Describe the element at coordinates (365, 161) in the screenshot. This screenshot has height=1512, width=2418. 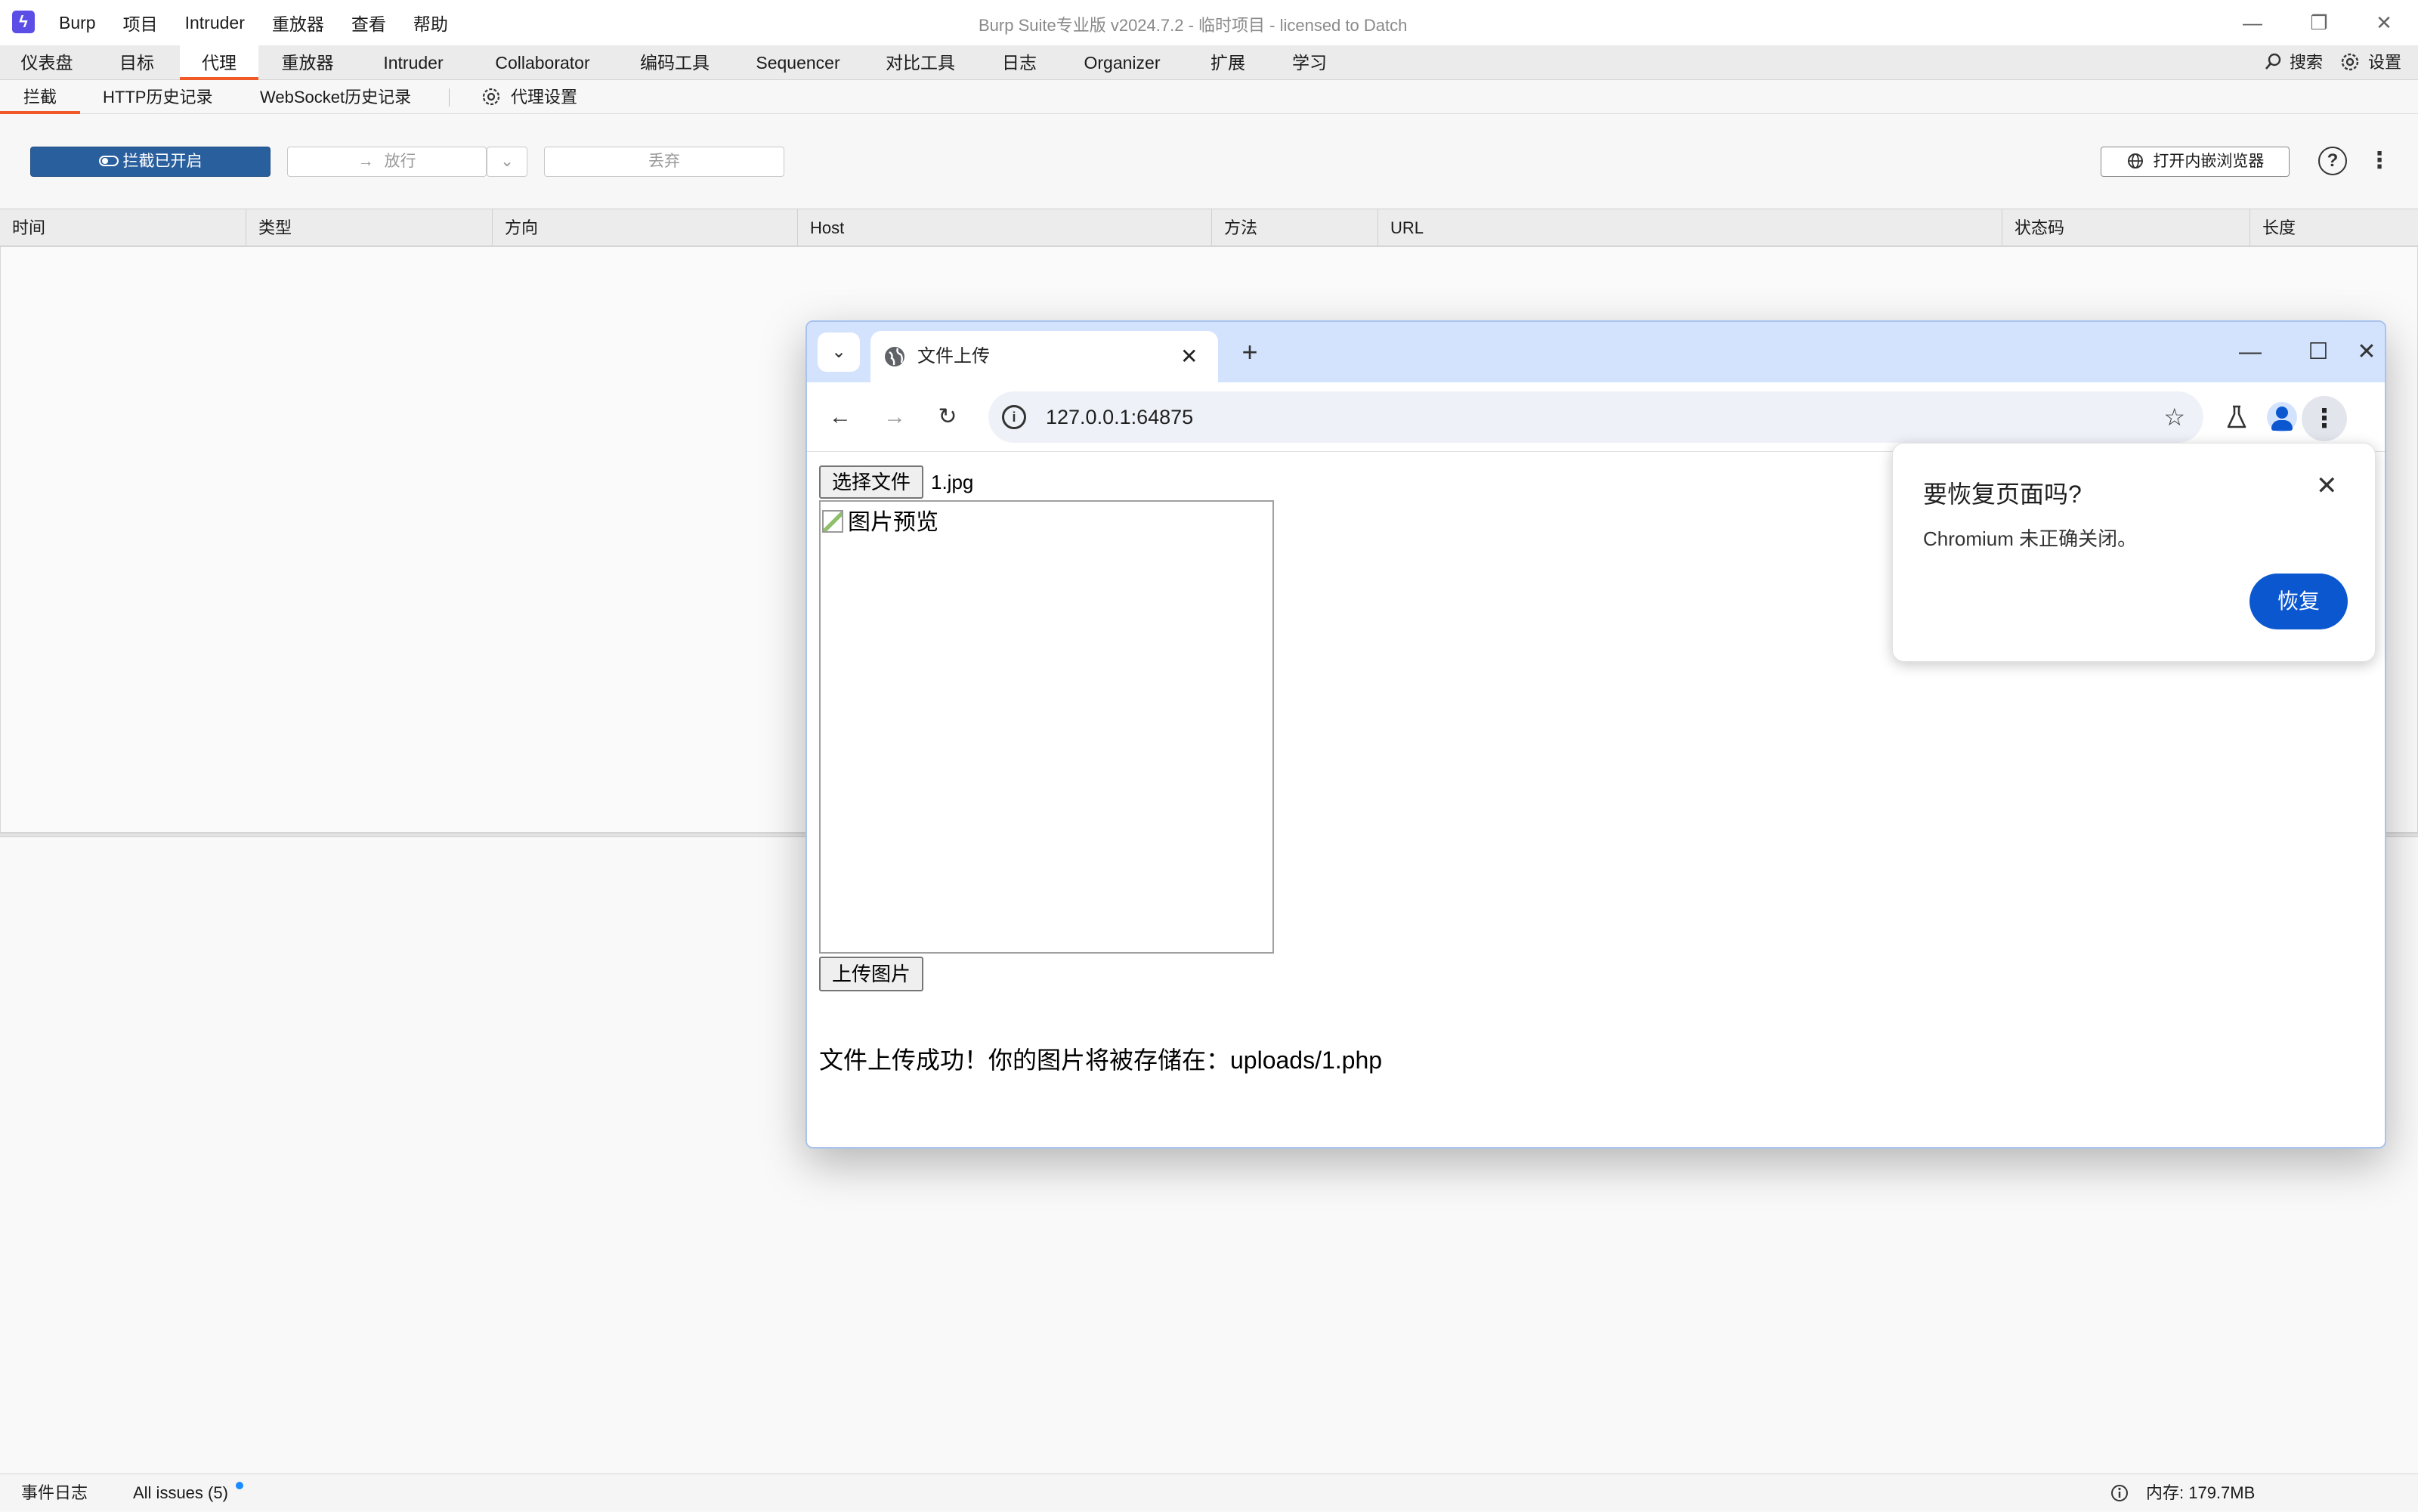
I see `arrow-right-icon: →` at that location.